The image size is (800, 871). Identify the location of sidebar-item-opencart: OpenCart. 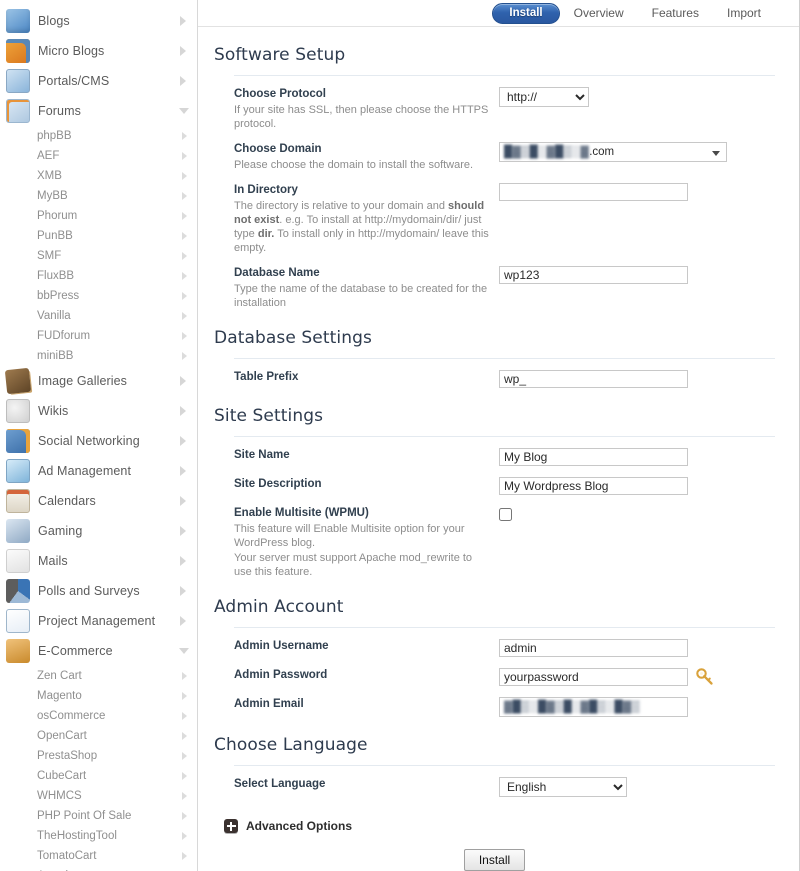
(98, 736).